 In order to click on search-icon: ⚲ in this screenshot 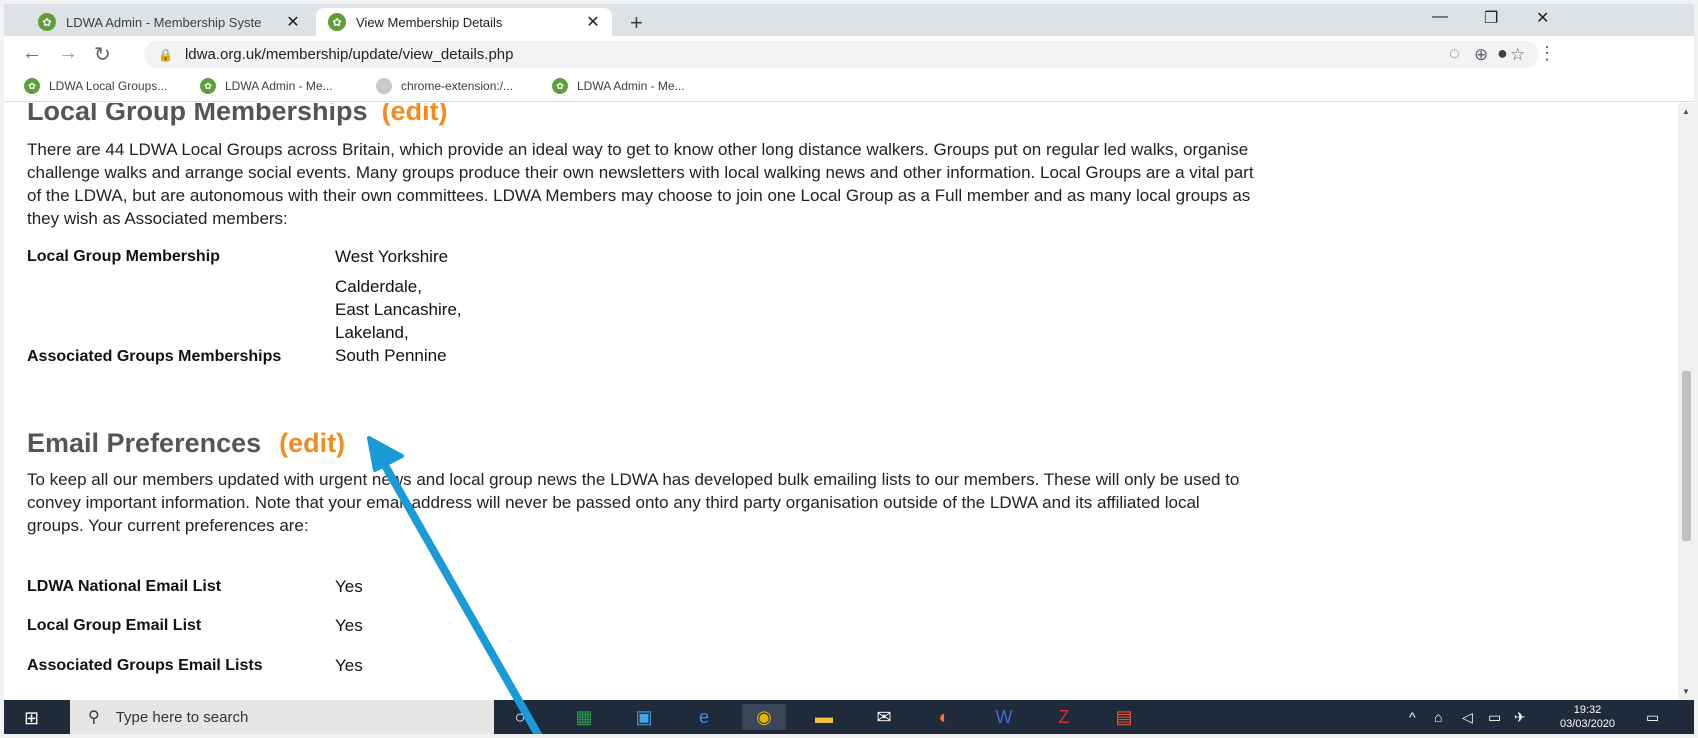, I will do `click(94, 717)`.